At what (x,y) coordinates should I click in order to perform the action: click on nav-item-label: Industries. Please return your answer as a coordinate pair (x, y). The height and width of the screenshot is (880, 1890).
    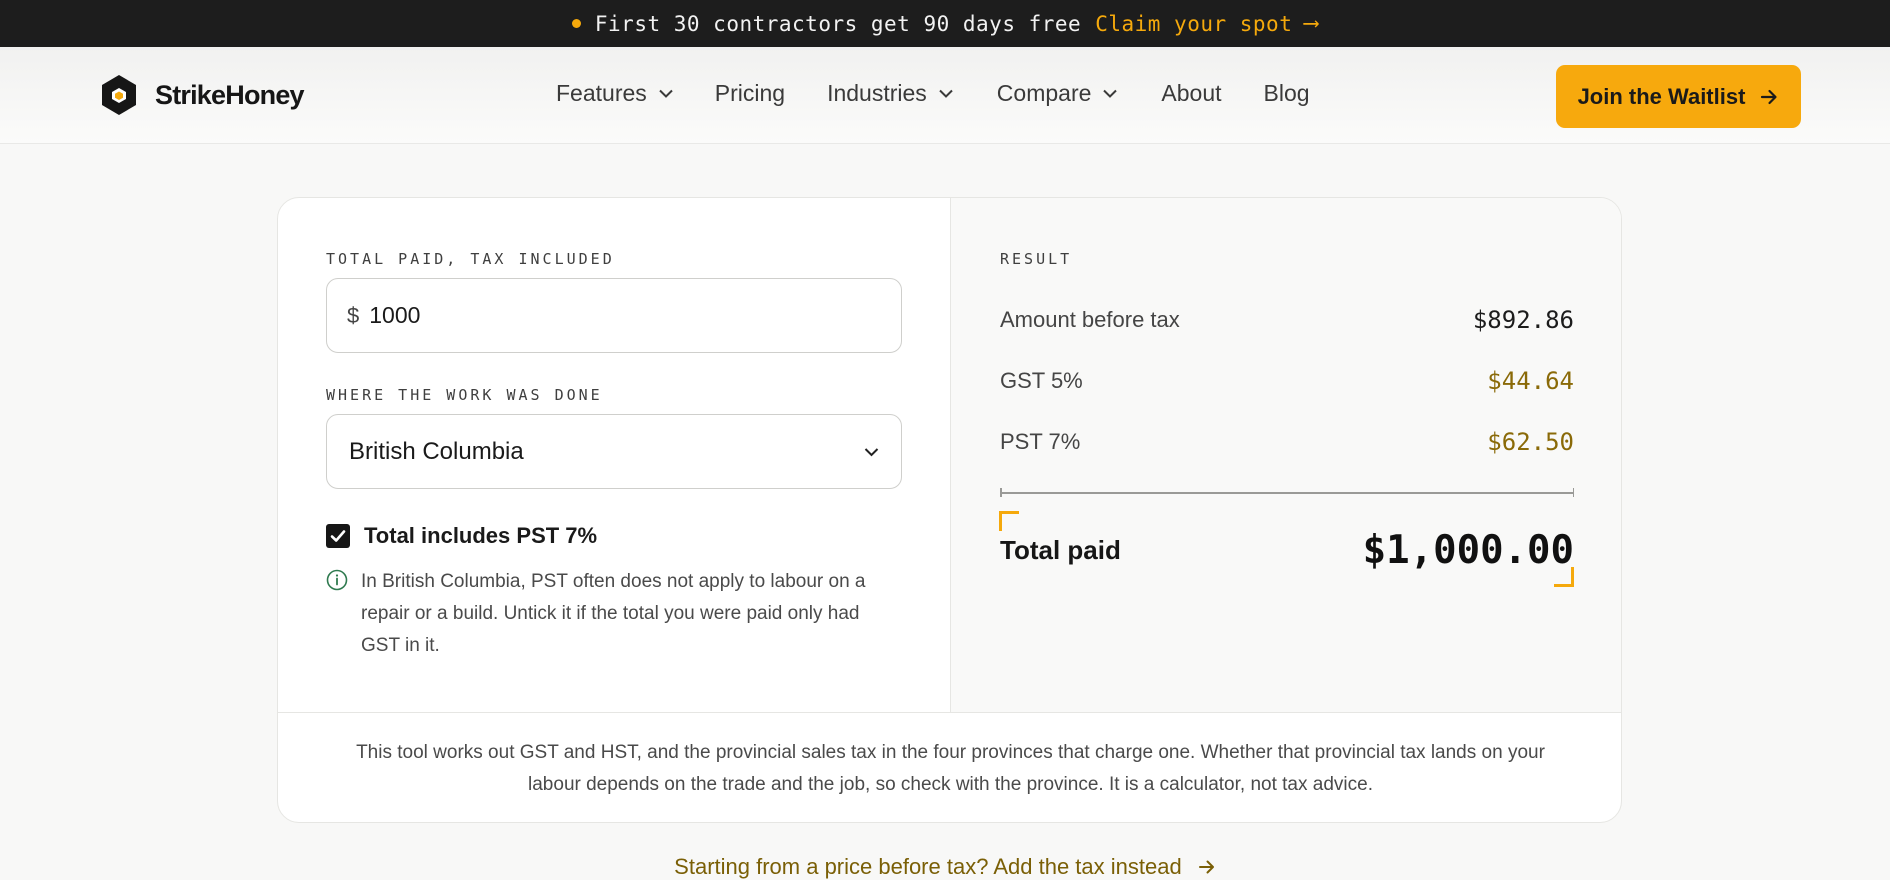
    Looking at the image, I should click on (877, 93).